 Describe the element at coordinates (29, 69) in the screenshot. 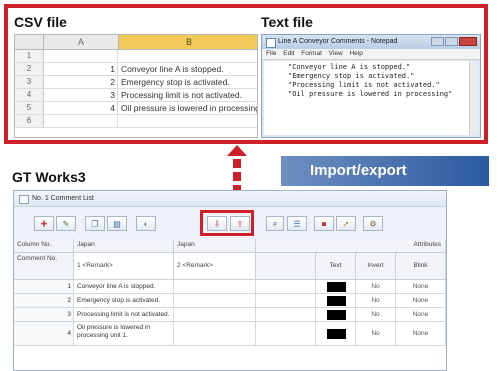

I see `row-number: 2` at that location.